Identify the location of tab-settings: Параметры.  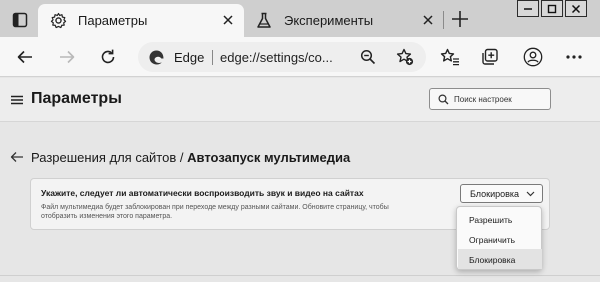
(141, 20).